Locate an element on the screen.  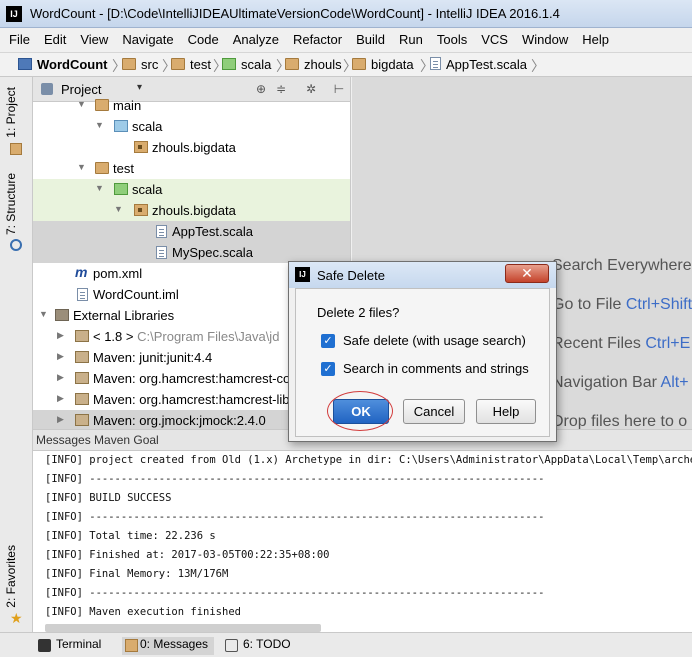
chevron-right-icon: 〉 is located at coordinates (538, 66).